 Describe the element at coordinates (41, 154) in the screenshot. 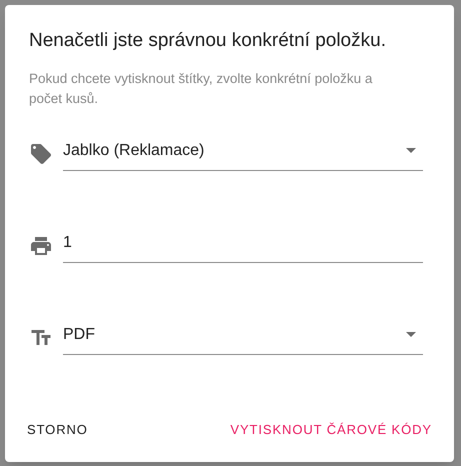

I see `tag-icon` at that location.